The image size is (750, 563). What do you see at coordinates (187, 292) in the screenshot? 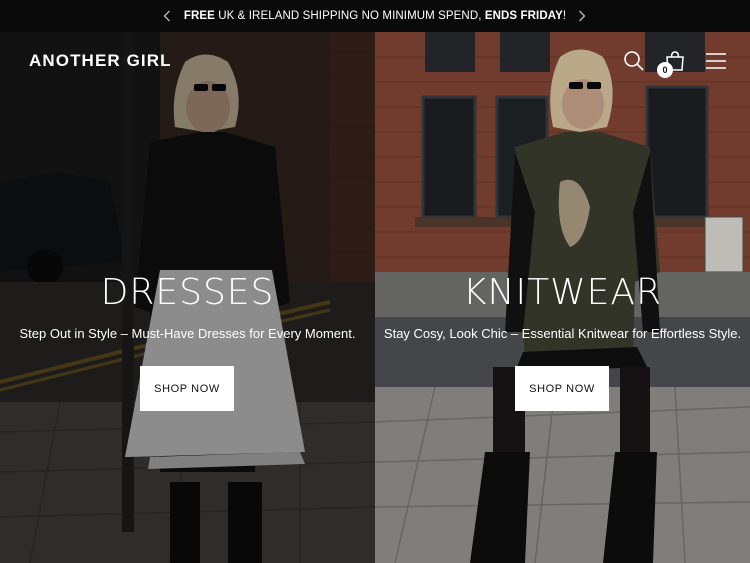
I see `dresses-title: DRESSES` at bounding box center [187, 292].